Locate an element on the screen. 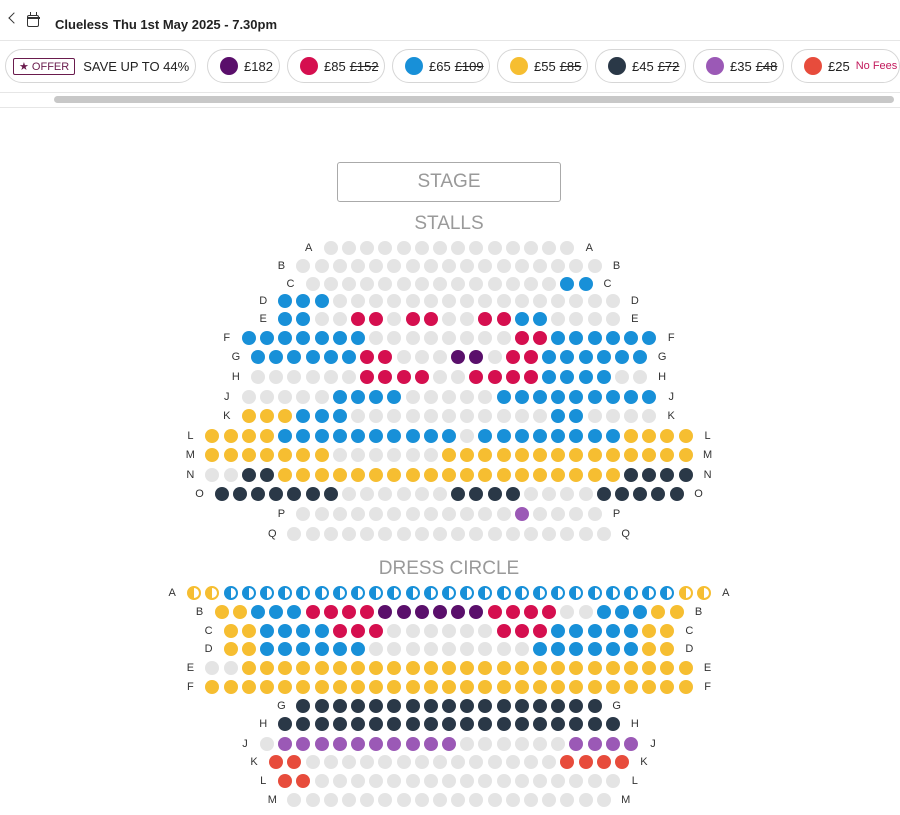  price-pill: £65 £109 is located at coordinates (441, 66).